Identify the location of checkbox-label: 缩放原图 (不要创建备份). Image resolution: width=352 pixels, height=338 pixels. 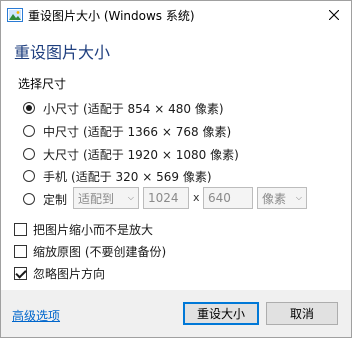
(100, 251).